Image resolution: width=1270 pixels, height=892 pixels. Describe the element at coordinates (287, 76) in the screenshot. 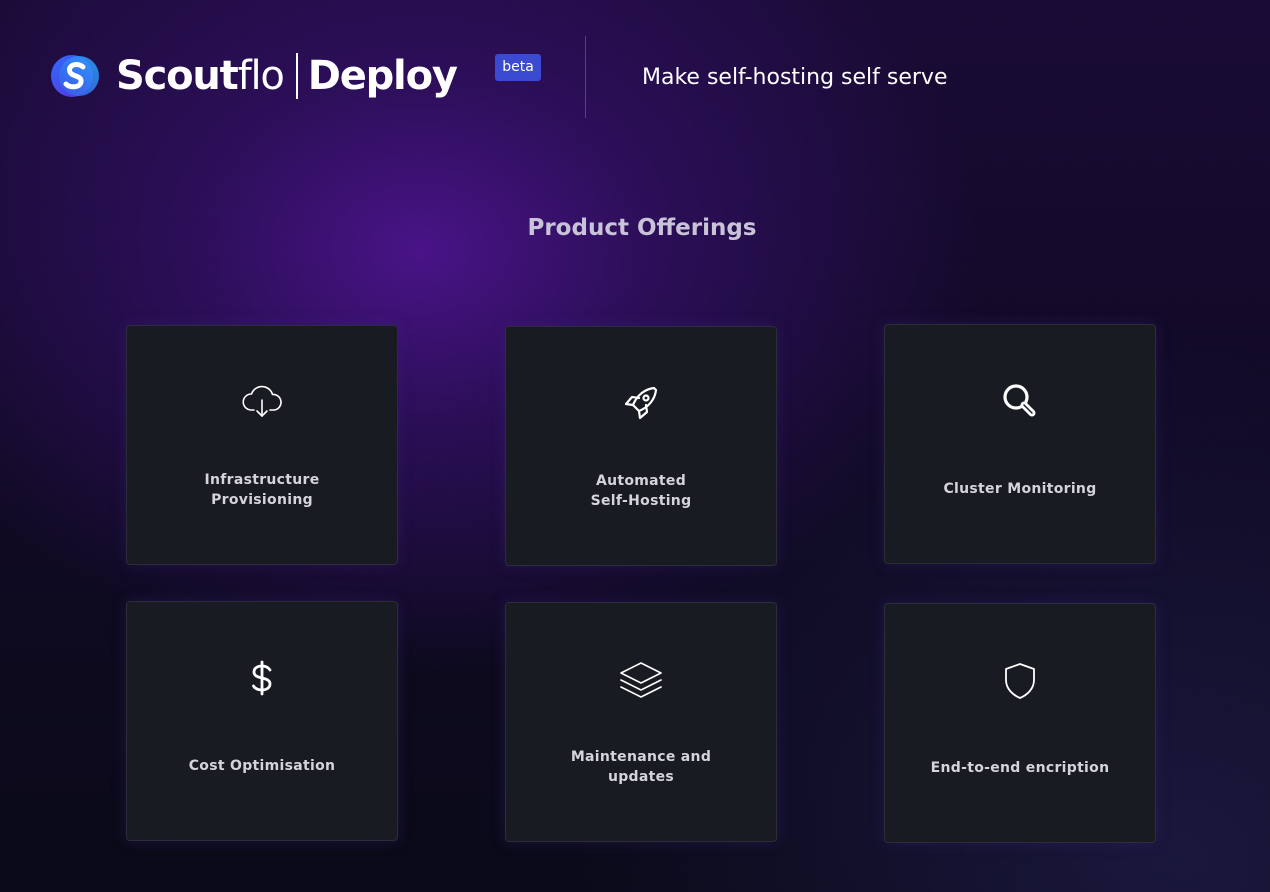

I see `brand-wordmark: Scout flo Deploy` at that location.